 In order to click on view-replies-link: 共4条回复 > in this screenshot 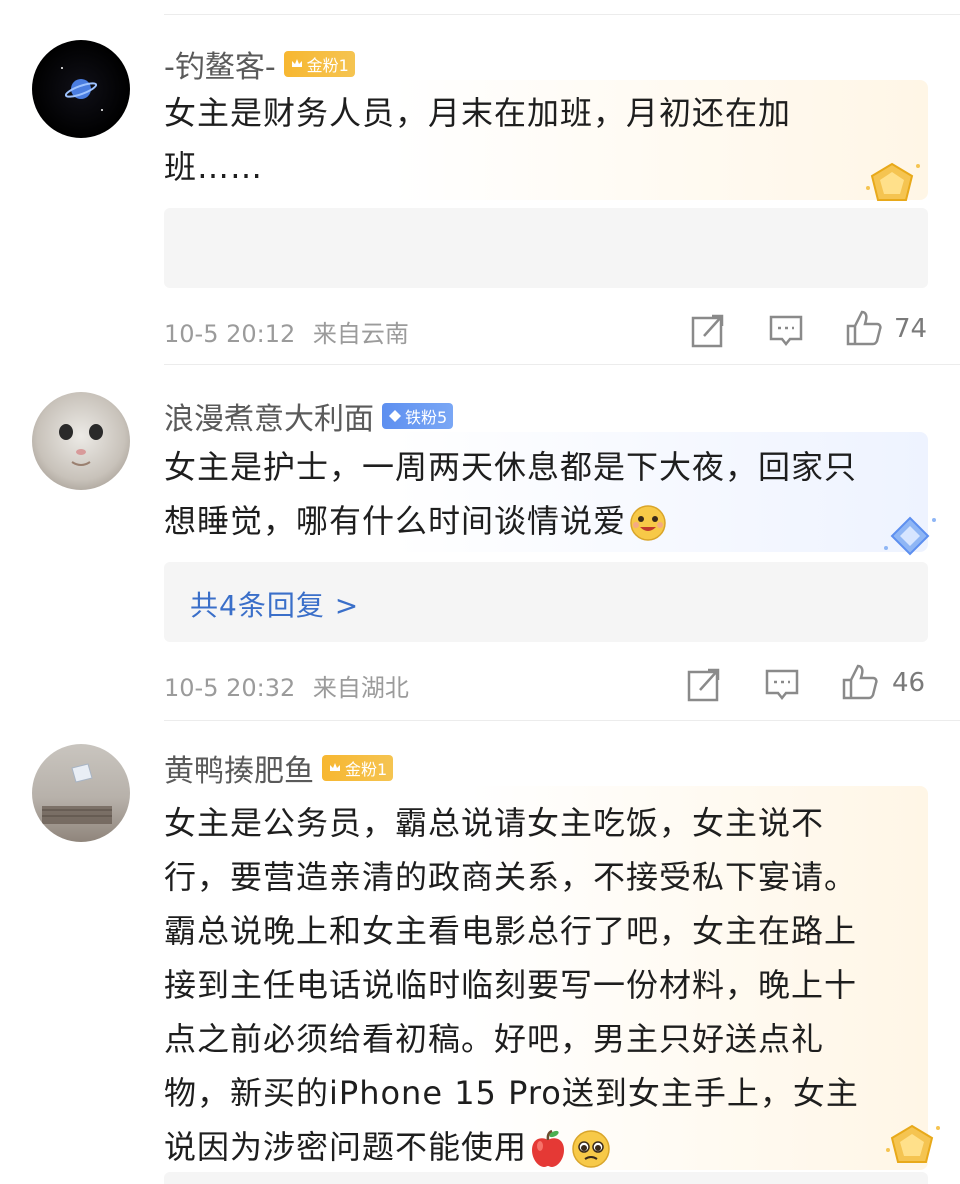, I will do `click(274, 604)`.